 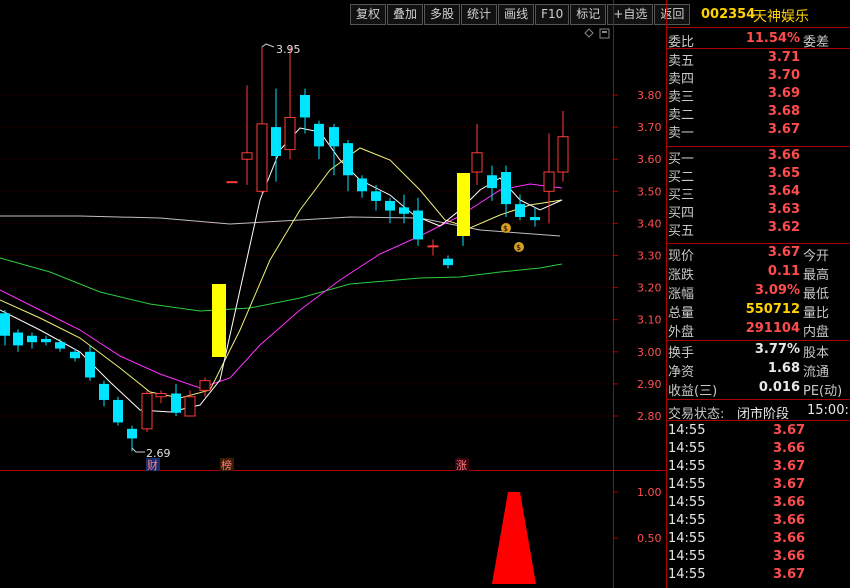 What do you see at coordinates (758, 211) in the screenshot?
I see `buy-level: 买四 3.63` at bounding box center [758, 211].